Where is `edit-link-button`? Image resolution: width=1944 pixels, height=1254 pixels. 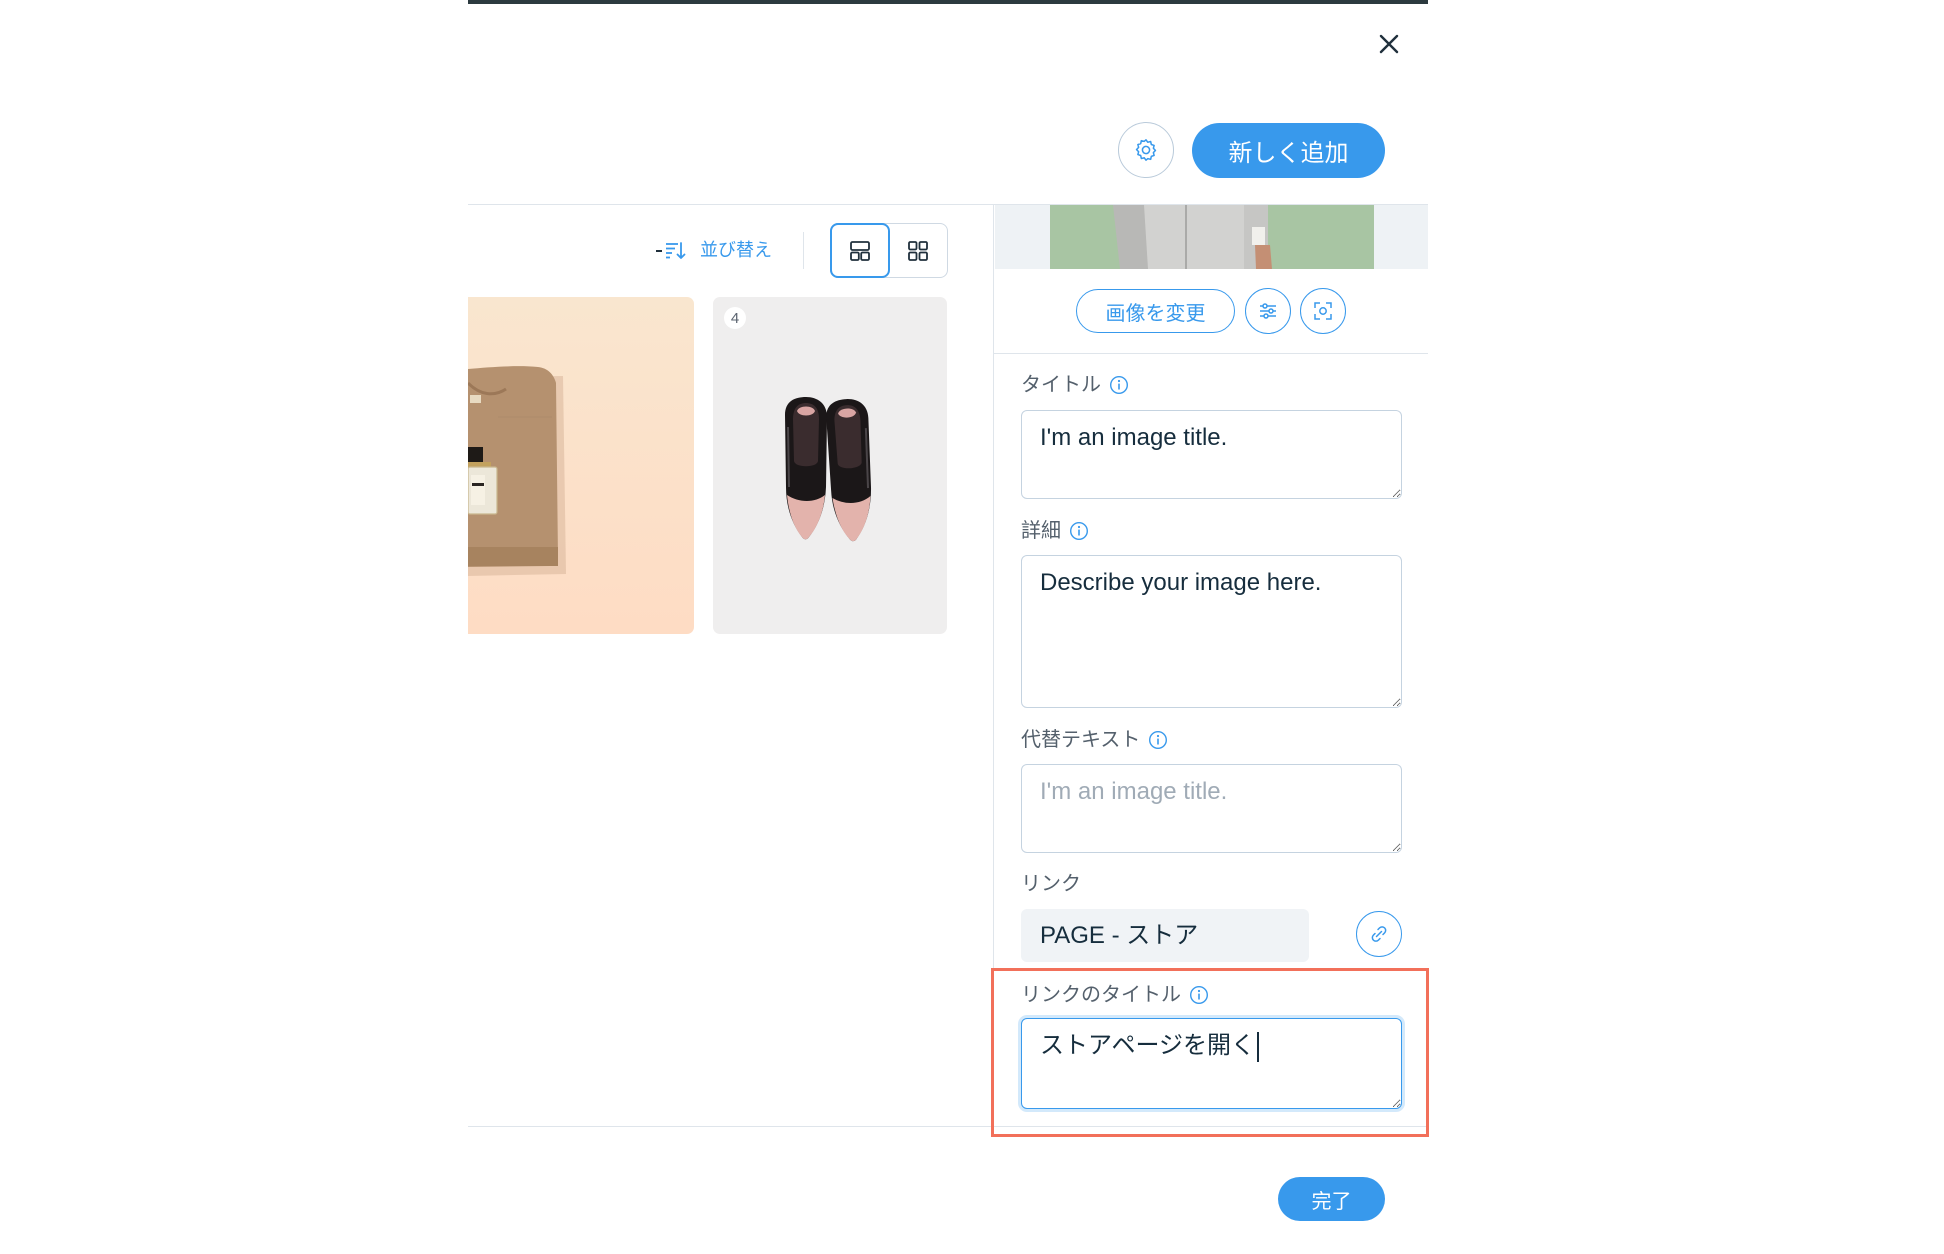
edit-link-button is located at coordinates (1379, 934).